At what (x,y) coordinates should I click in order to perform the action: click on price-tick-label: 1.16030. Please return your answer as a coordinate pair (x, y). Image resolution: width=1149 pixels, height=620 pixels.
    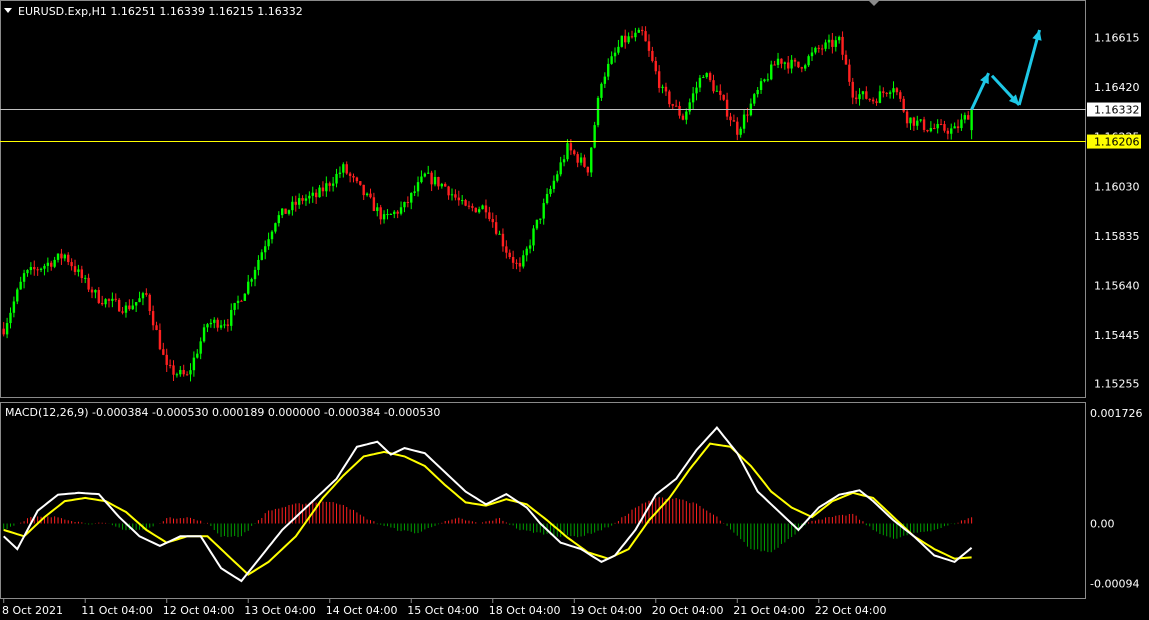
    Looking at the image, I should click on (1117, 186).